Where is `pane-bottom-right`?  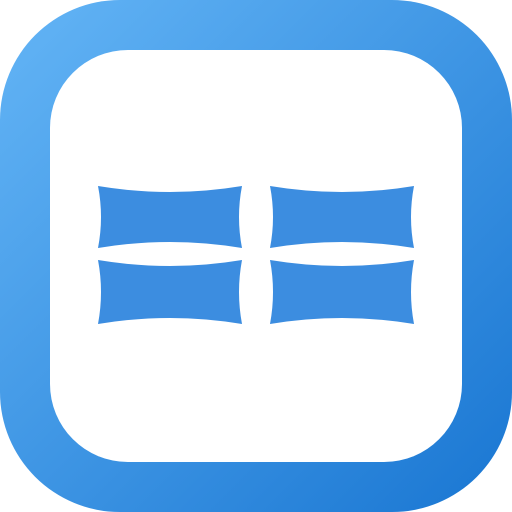
pane-bottom-right is located at coordinates (342, 292).